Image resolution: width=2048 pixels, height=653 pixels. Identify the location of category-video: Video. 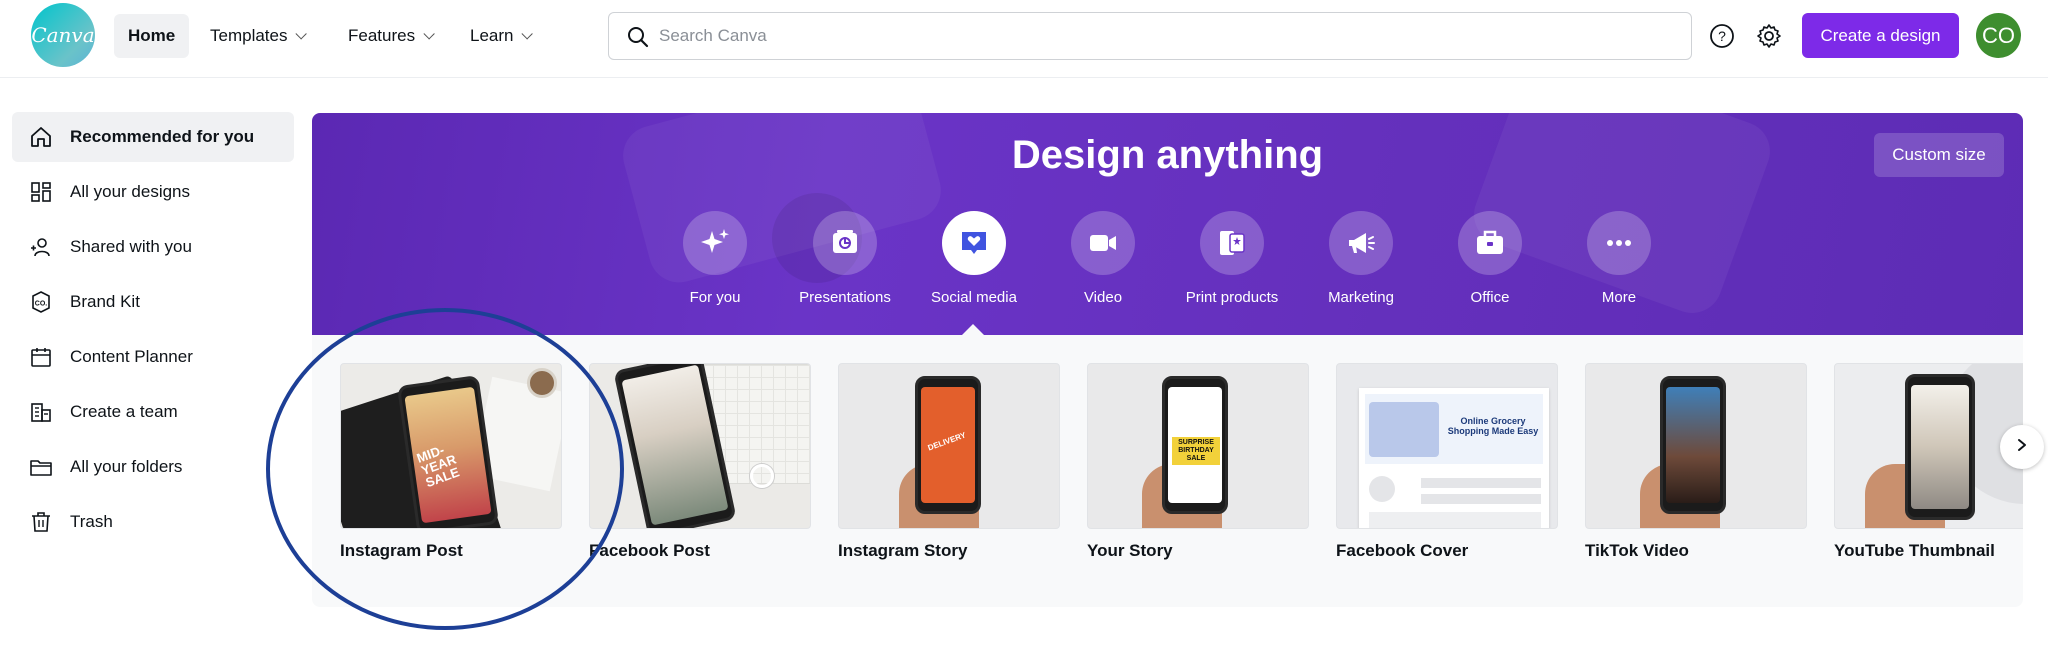
(1103, 258).